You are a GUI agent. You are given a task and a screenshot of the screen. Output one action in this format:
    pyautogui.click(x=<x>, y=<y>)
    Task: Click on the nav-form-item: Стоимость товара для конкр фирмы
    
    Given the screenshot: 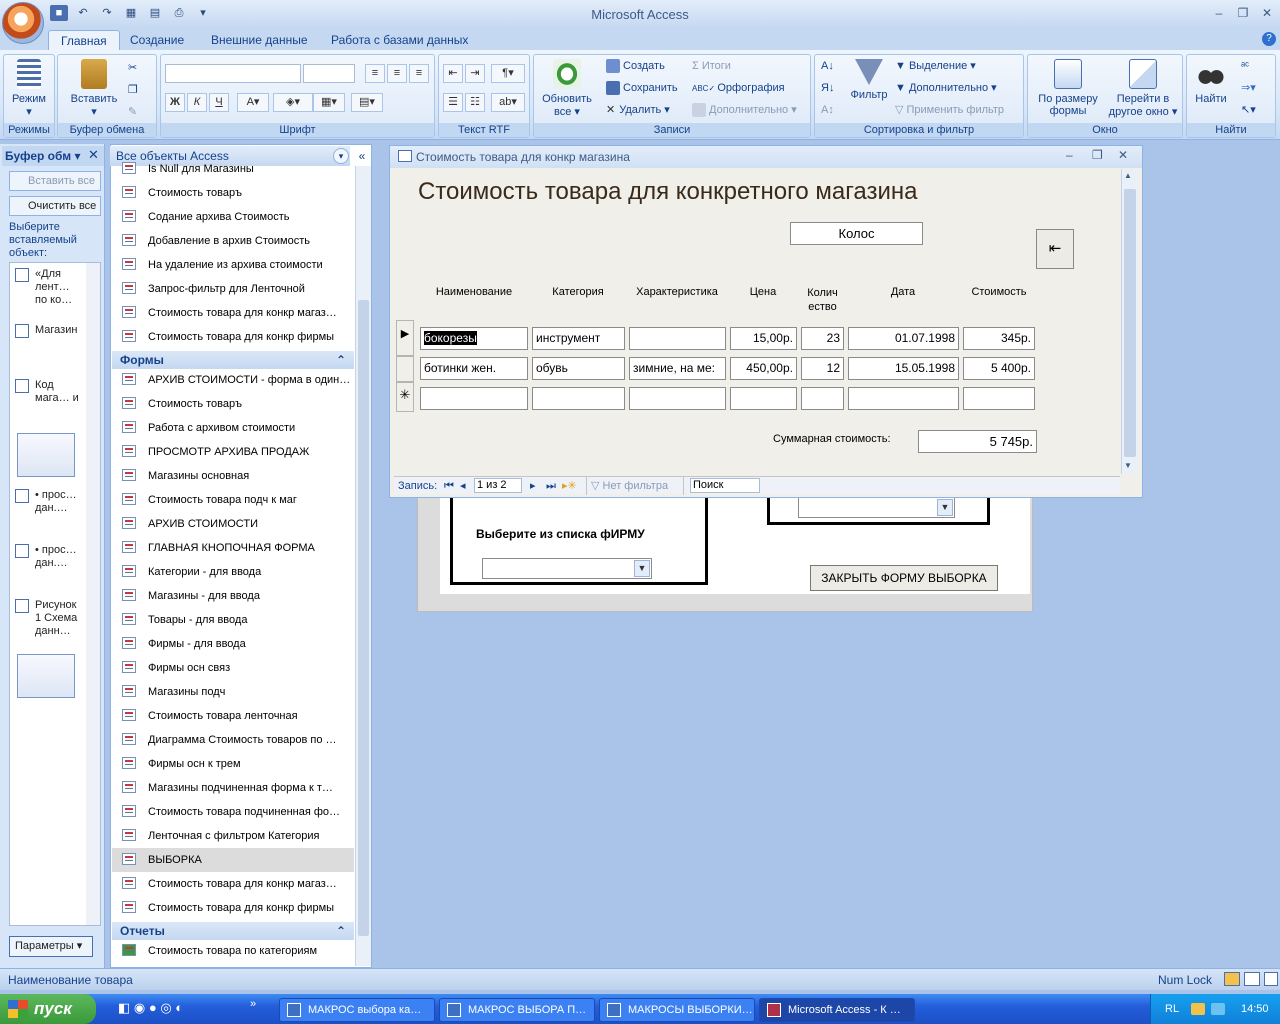 What is the action you would take?
    pyautogui.click(x=233, y=908)
    